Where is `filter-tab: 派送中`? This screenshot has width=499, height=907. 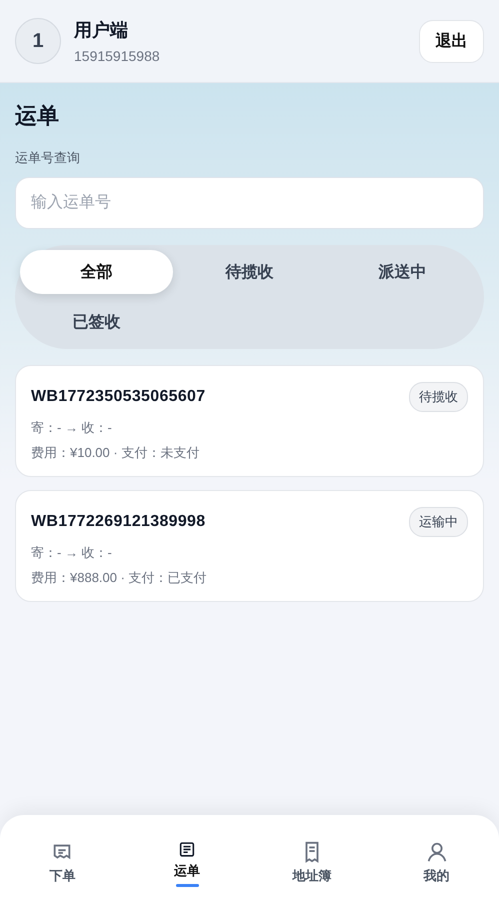
filter-tab: 派送中 is located at coordinates (402, 272).